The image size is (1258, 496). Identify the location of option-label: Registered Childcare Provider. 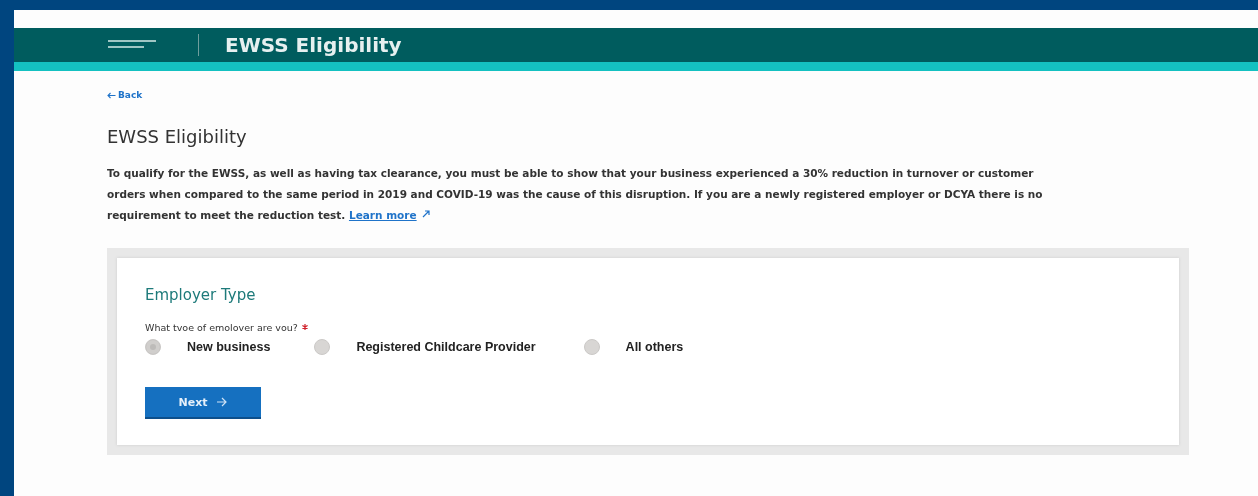
(446, 347).